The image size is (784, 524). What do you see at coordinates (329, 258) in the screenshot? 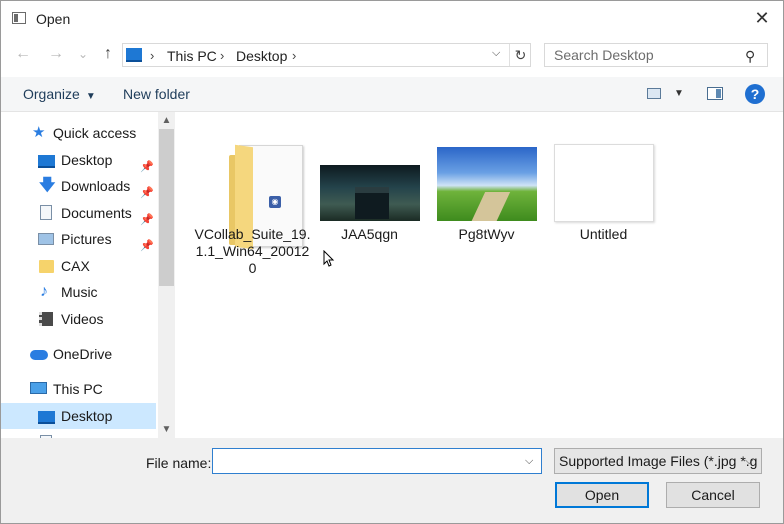
I see `mouse-cursor-icon` at bounding box center [329, 258].